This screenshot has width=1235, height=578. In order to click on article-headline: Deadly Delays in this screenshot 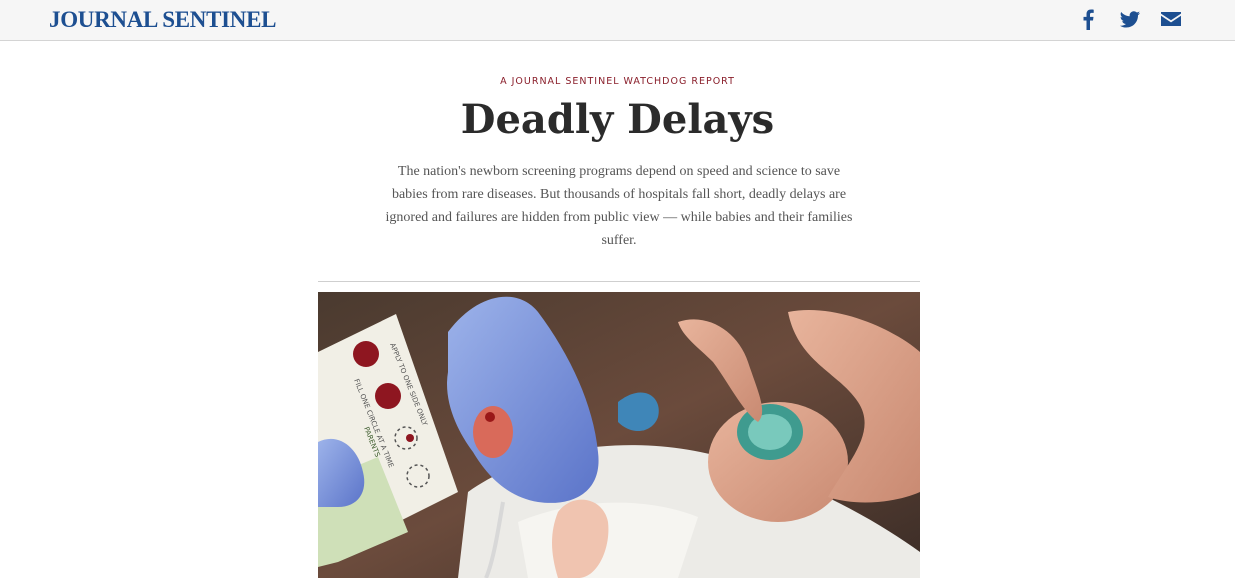, I will do `click(617, 119)`.